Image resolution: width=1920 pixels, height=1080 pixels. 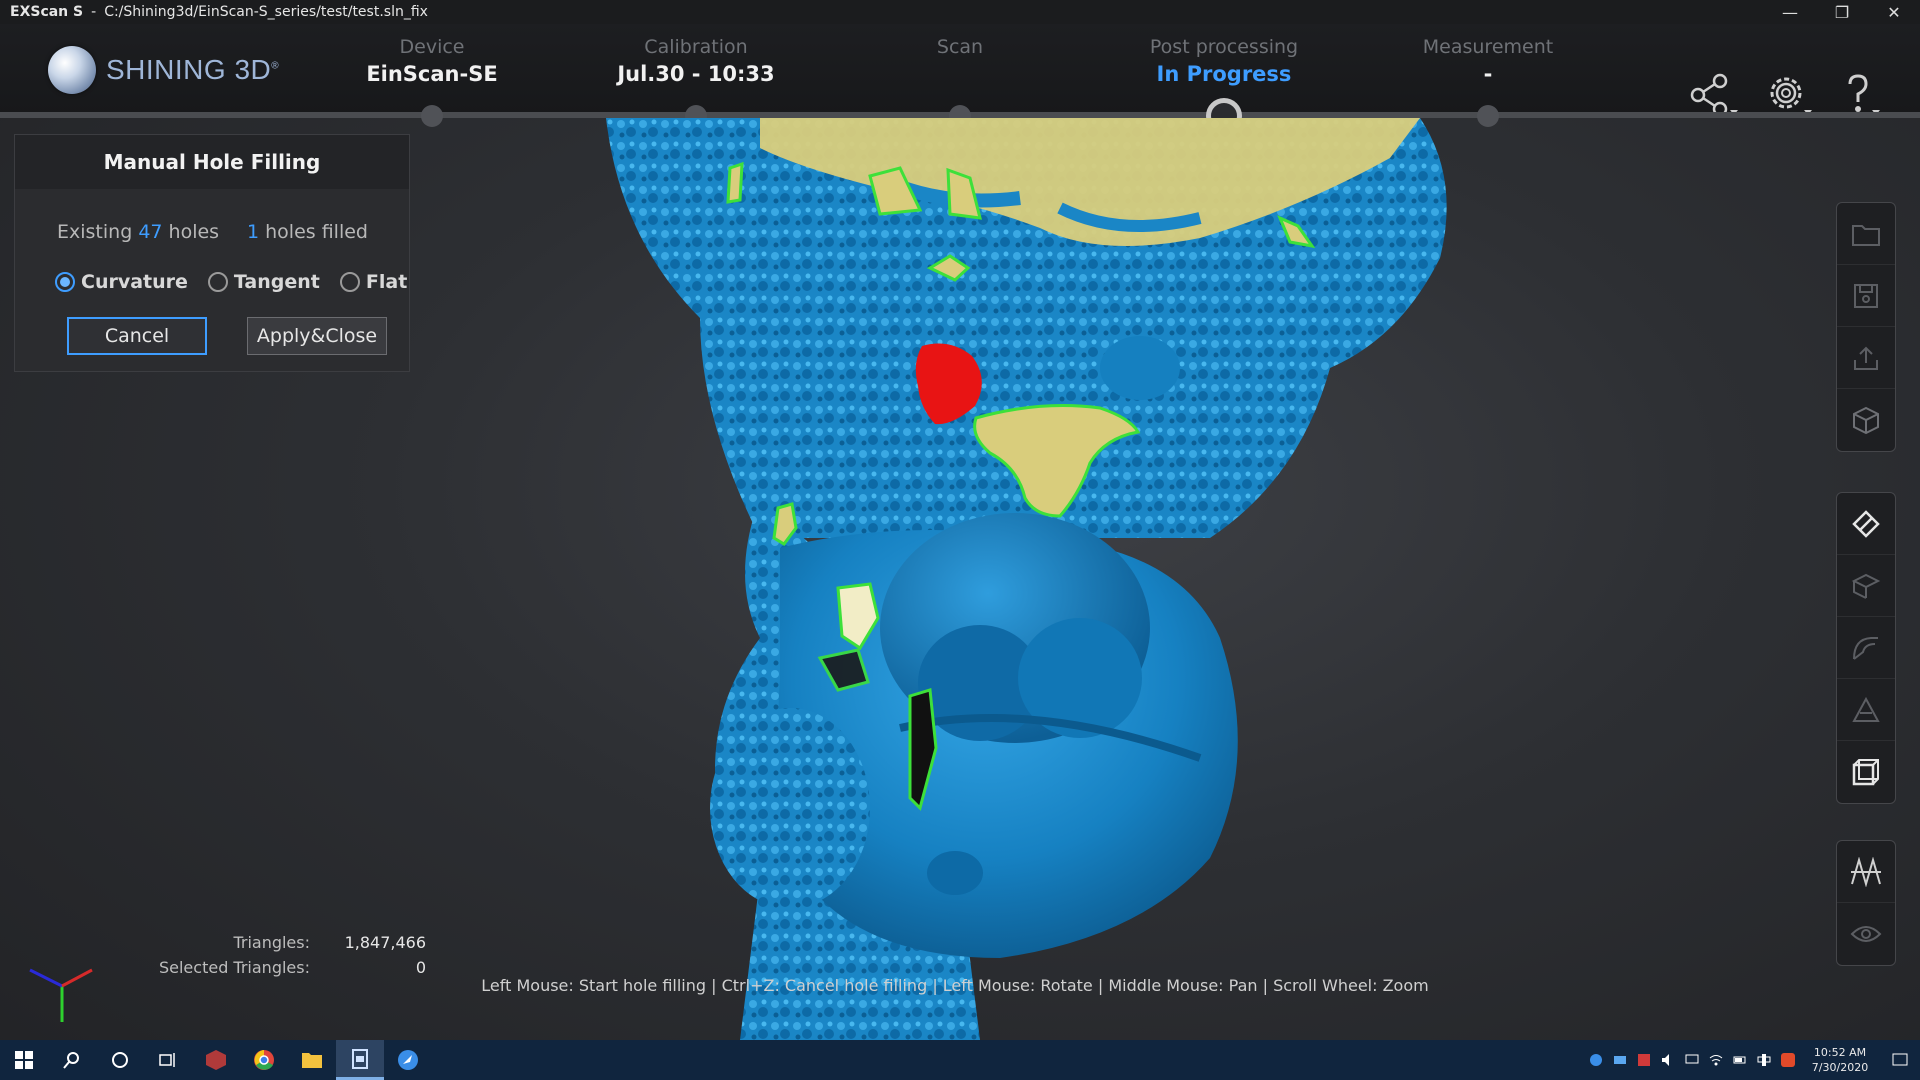 I want to click on taskbar-clock: 10:52 AM 7/30/2020, so click(x=1840, y=1060).